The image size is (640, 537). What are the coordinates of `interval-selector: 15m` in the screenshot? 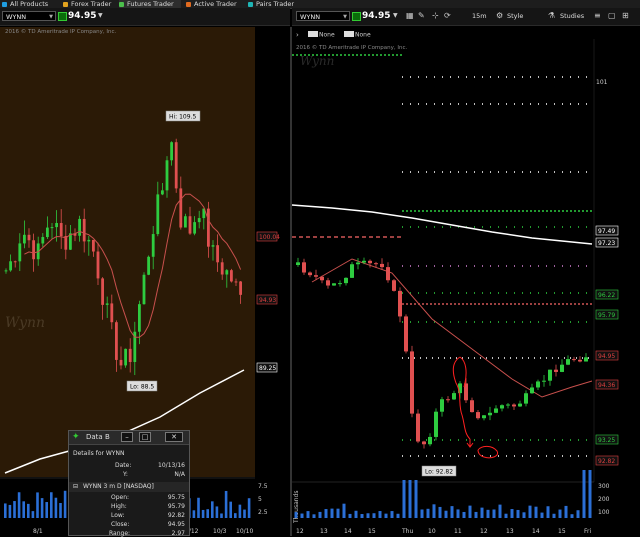 It's located at (479, 16).